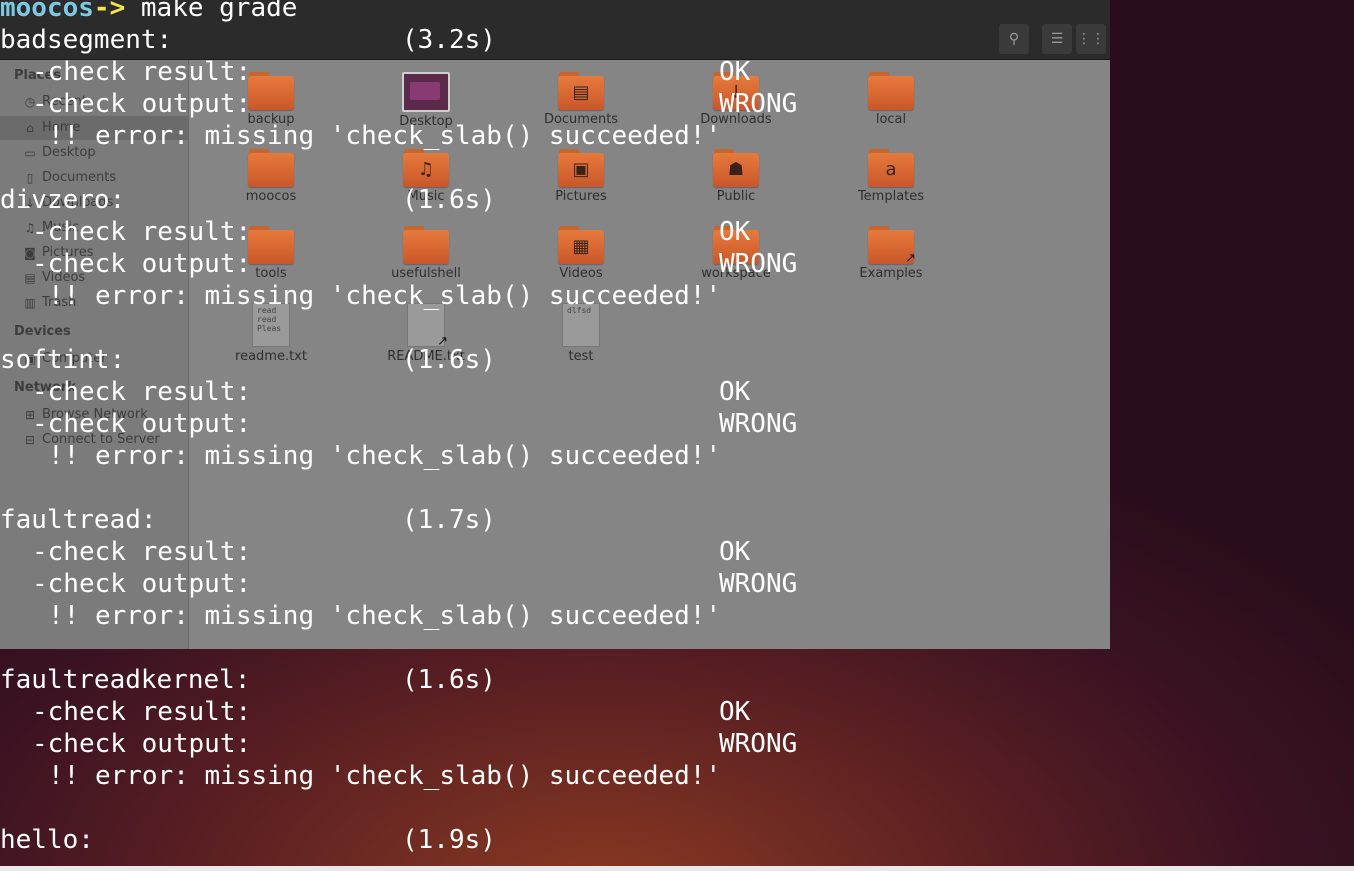  I want to click on file-item-music: ♫ Music, so click(426, 176).